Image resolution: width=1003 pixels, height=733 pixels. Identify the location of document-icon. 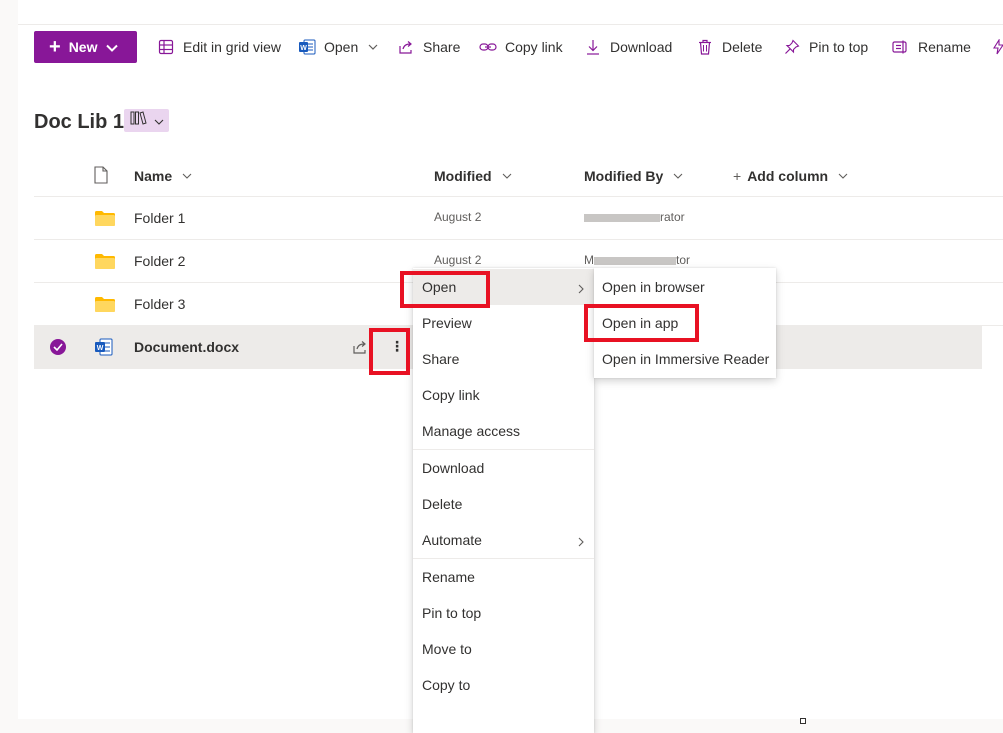
(101, 176).